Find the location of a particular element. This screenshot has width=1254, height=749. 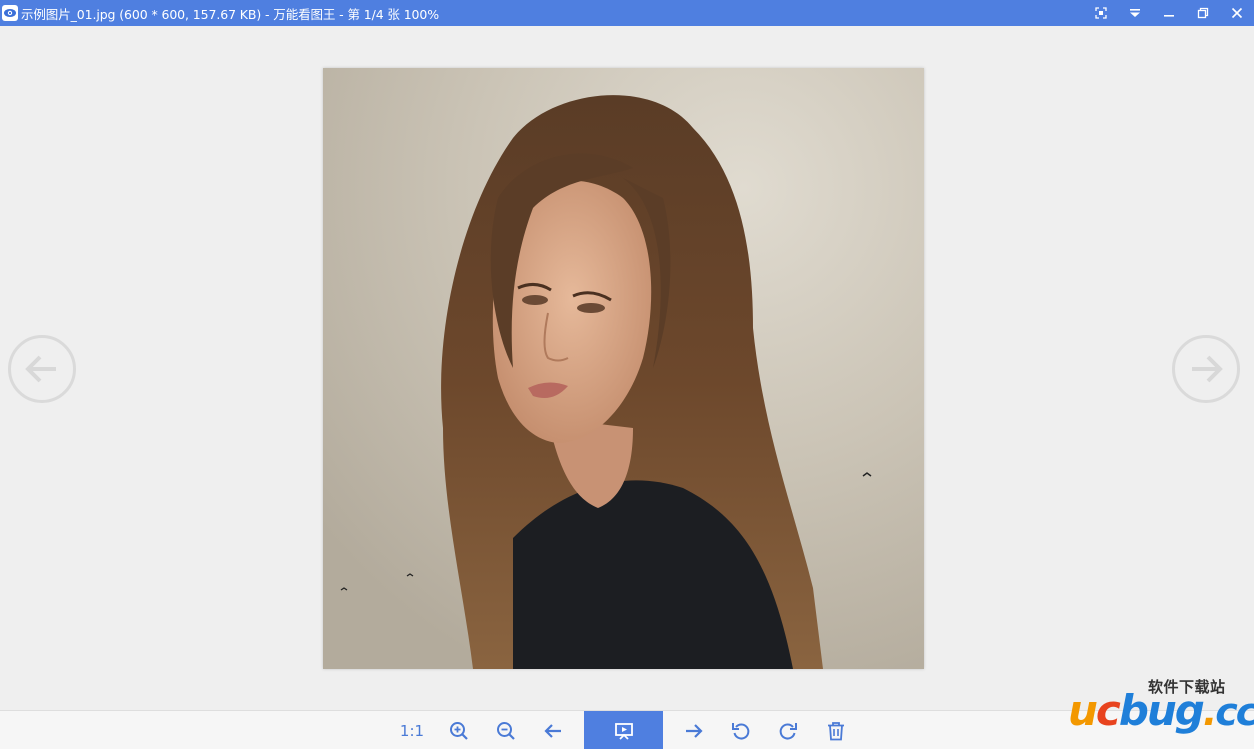

zoom-in-button is located at coordinates (459, 730).